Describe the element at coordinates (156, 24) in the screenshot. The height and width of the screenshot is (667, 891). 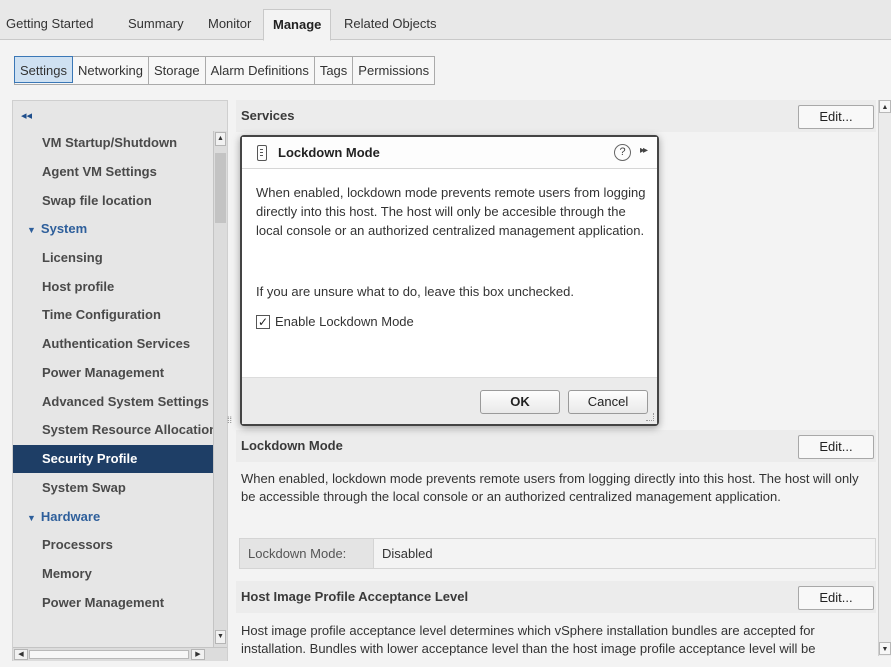
I see `tab-summary: Summary` at that location.